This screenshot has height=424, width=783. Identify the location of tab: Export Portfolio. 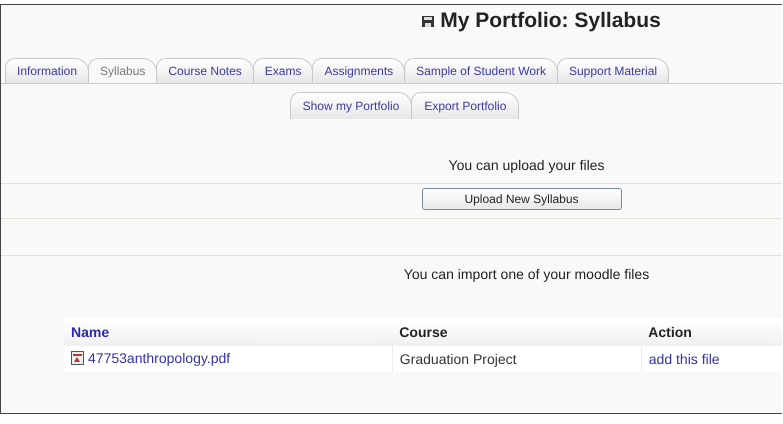
(465, 105).